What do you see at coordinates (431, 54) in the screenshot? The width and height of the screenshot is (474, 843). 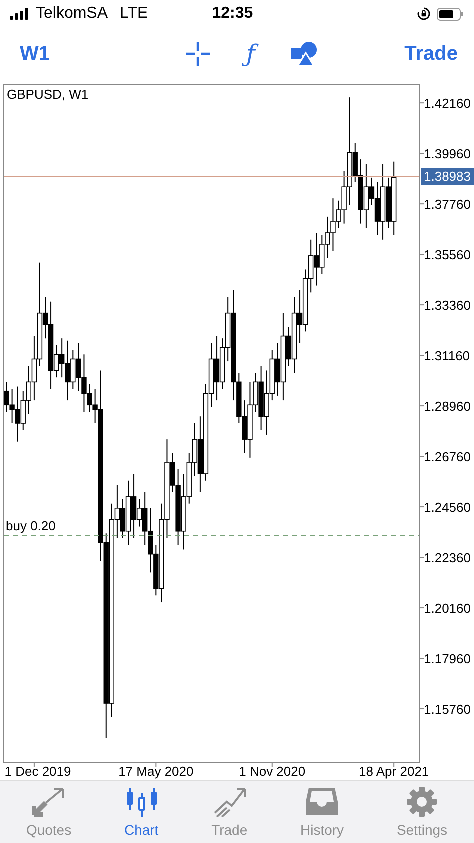 I see `trade-button: Trade` at bounding box center [431, 54].